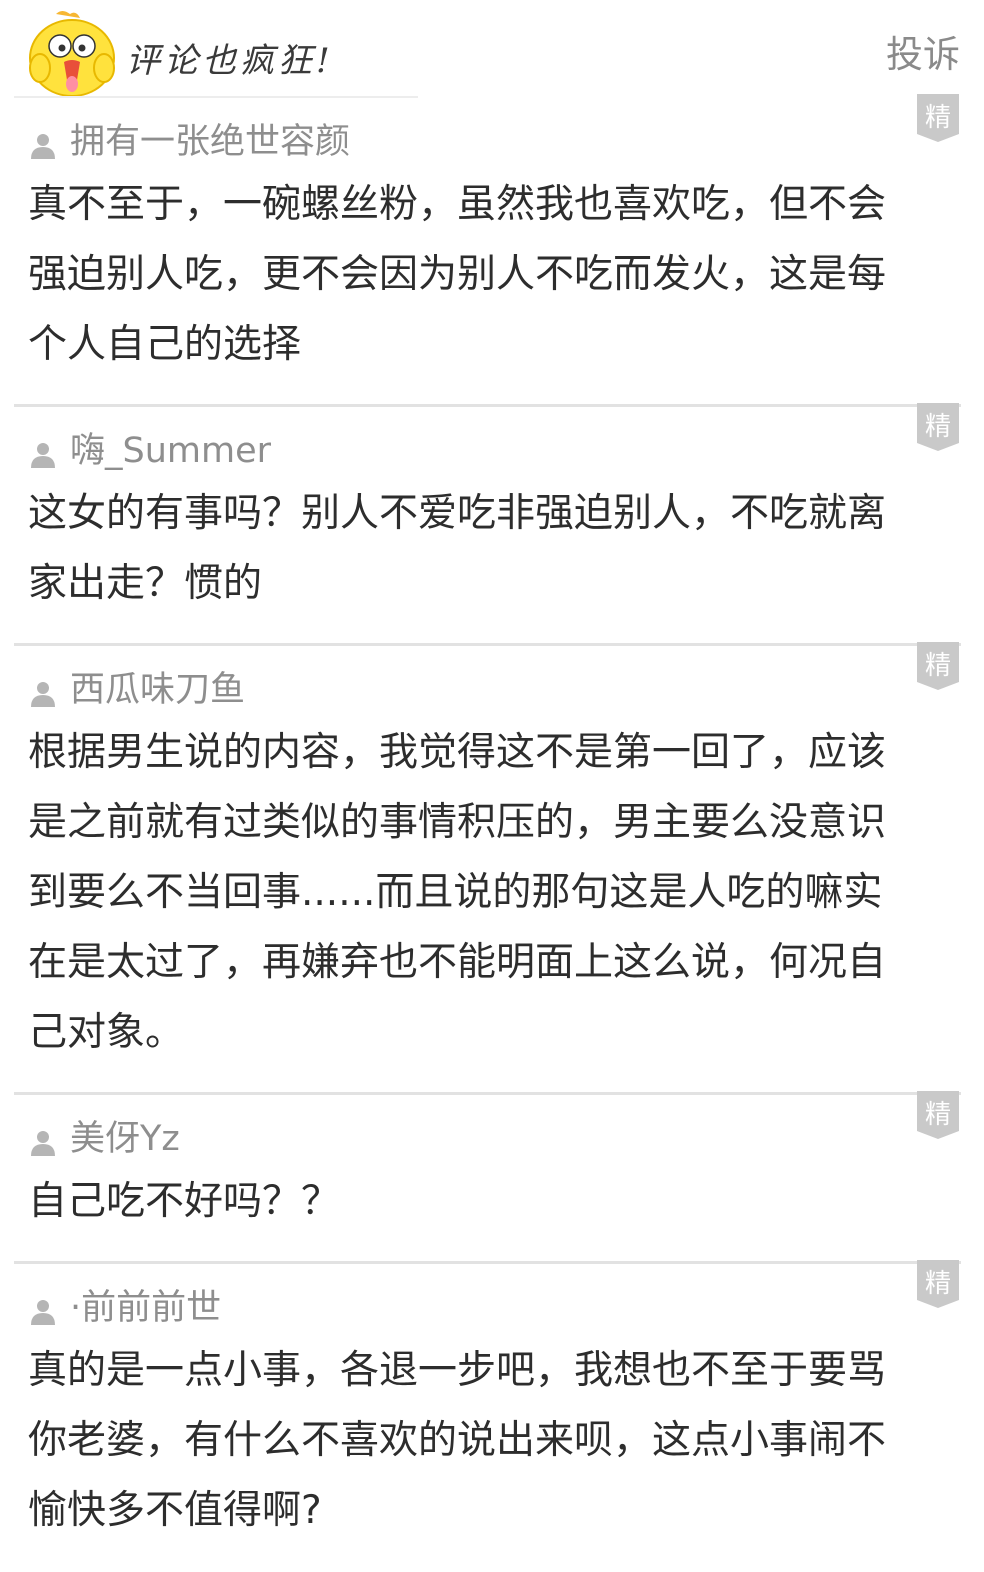 This screenshot has height=1572, width=984. I want to click on user-row: 西瓜味刀鱼, so click(474, 690).